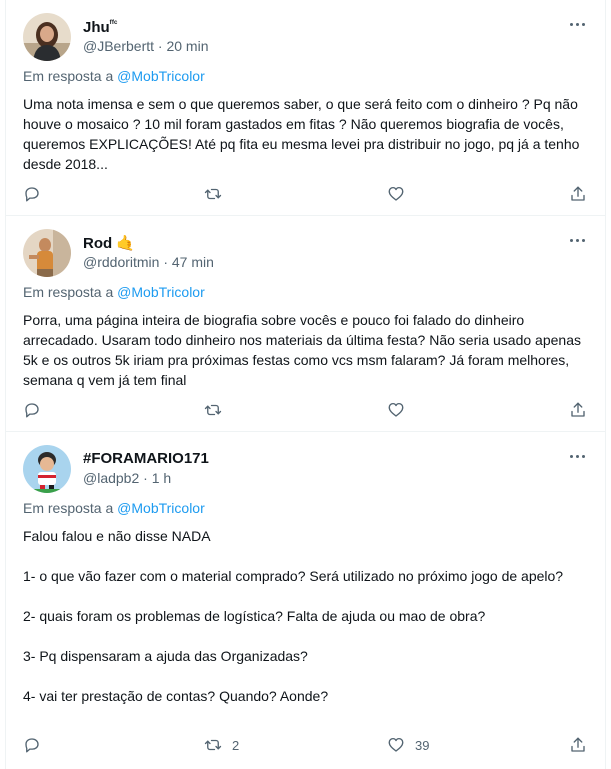 This screenshot has width=611, height=769. What do you see at coordinates (236, 745) in the screenshot?
I see `retweet-count: 2` at bounding box center [236, 745].